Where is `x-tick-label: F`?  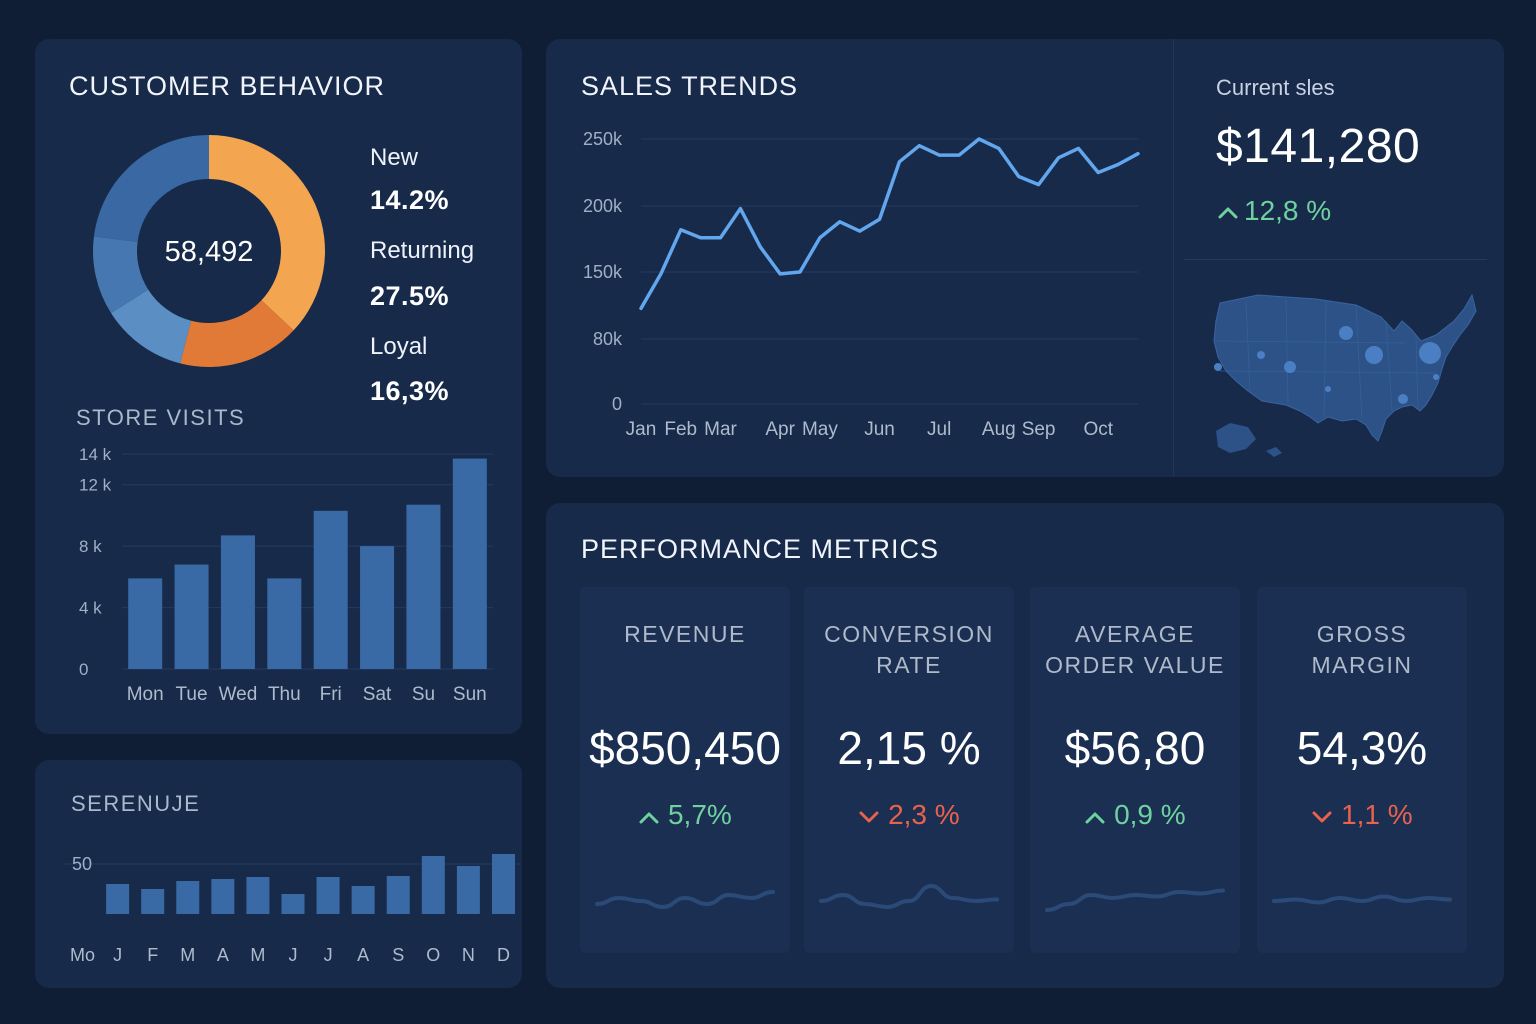
x-tick-label: F is located at coordinates (152, 955).